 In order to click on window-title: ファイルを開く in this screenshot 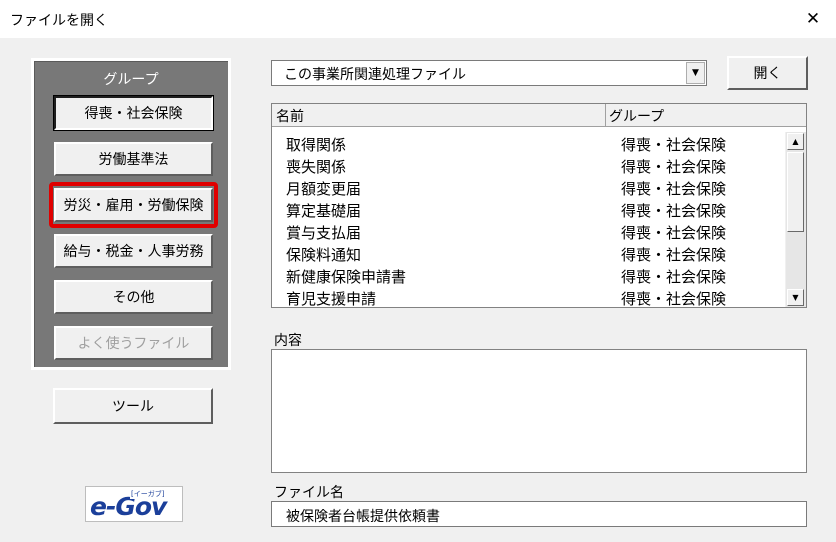, I will do `click(59, 21)`.